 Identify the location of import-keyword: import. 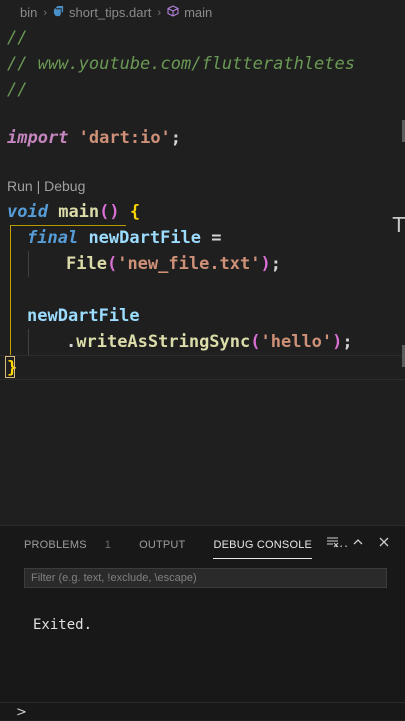
(38, 138).